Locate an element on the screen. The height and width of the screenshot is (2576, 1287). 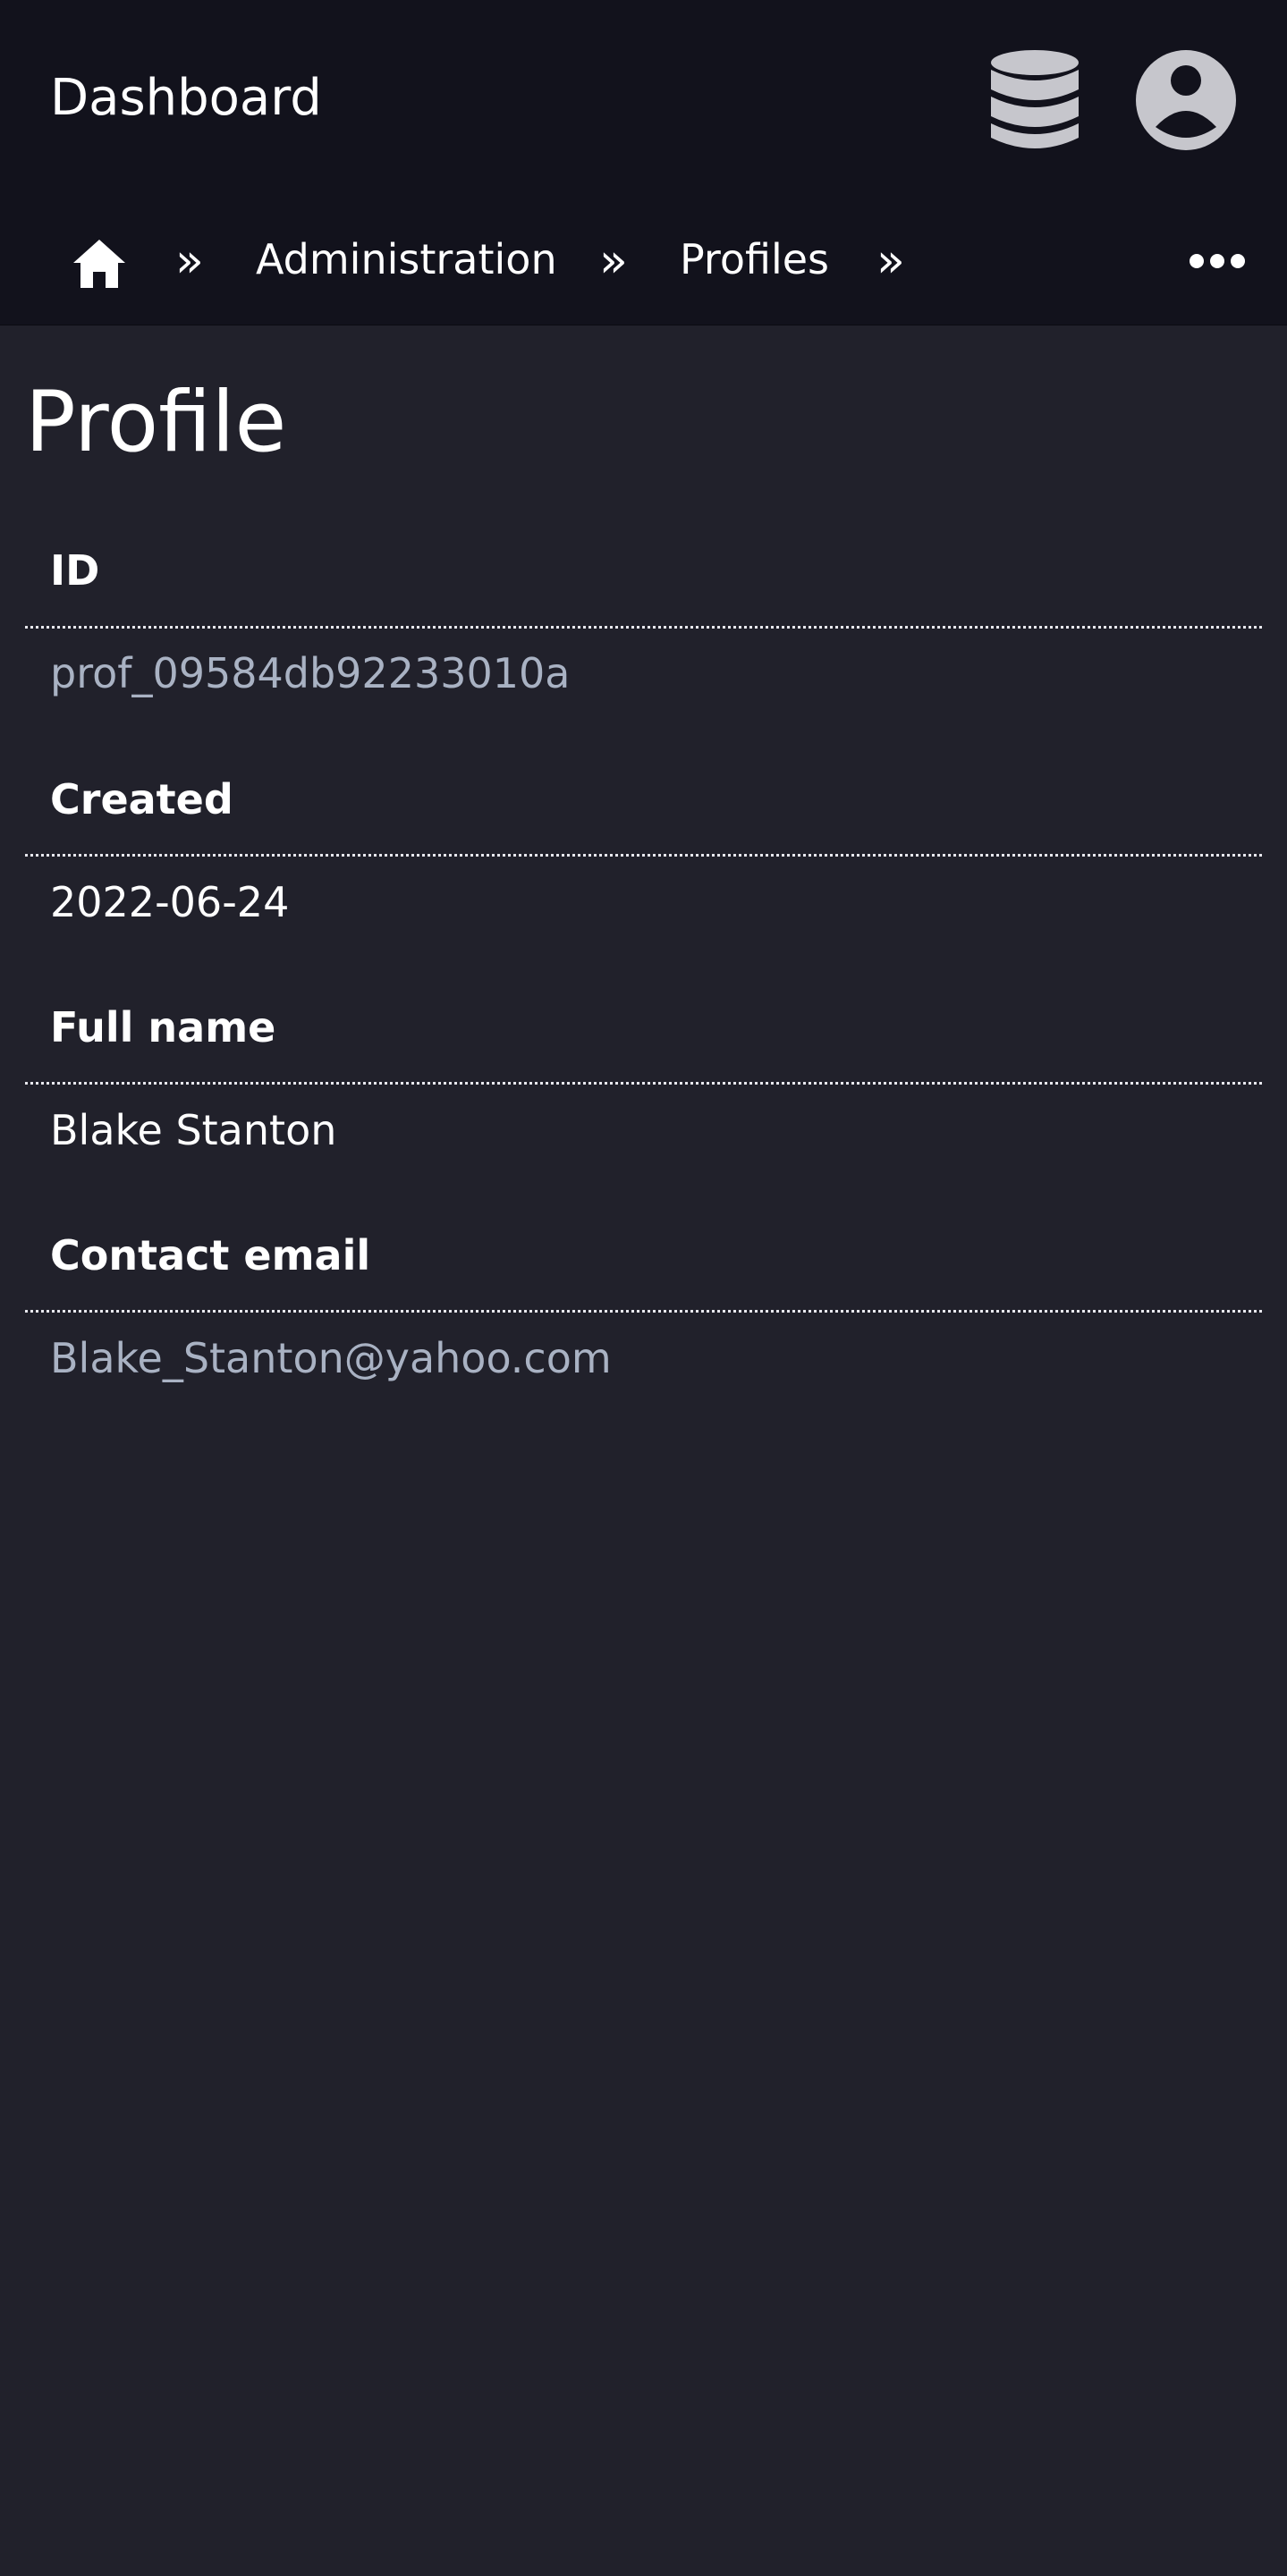
page-title: Profile is located at coordinates (156, 422).